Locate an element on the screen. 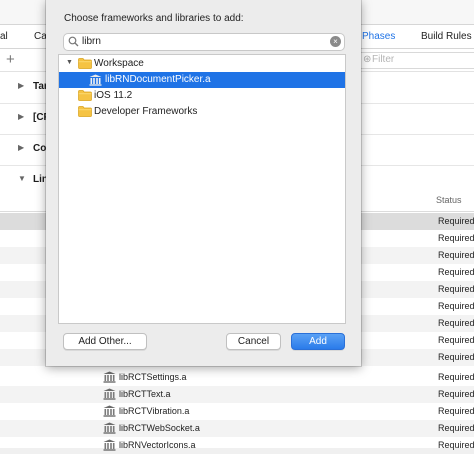 The image size is (474, 454). item-label: Workspace is located at coordinates (119, 63).